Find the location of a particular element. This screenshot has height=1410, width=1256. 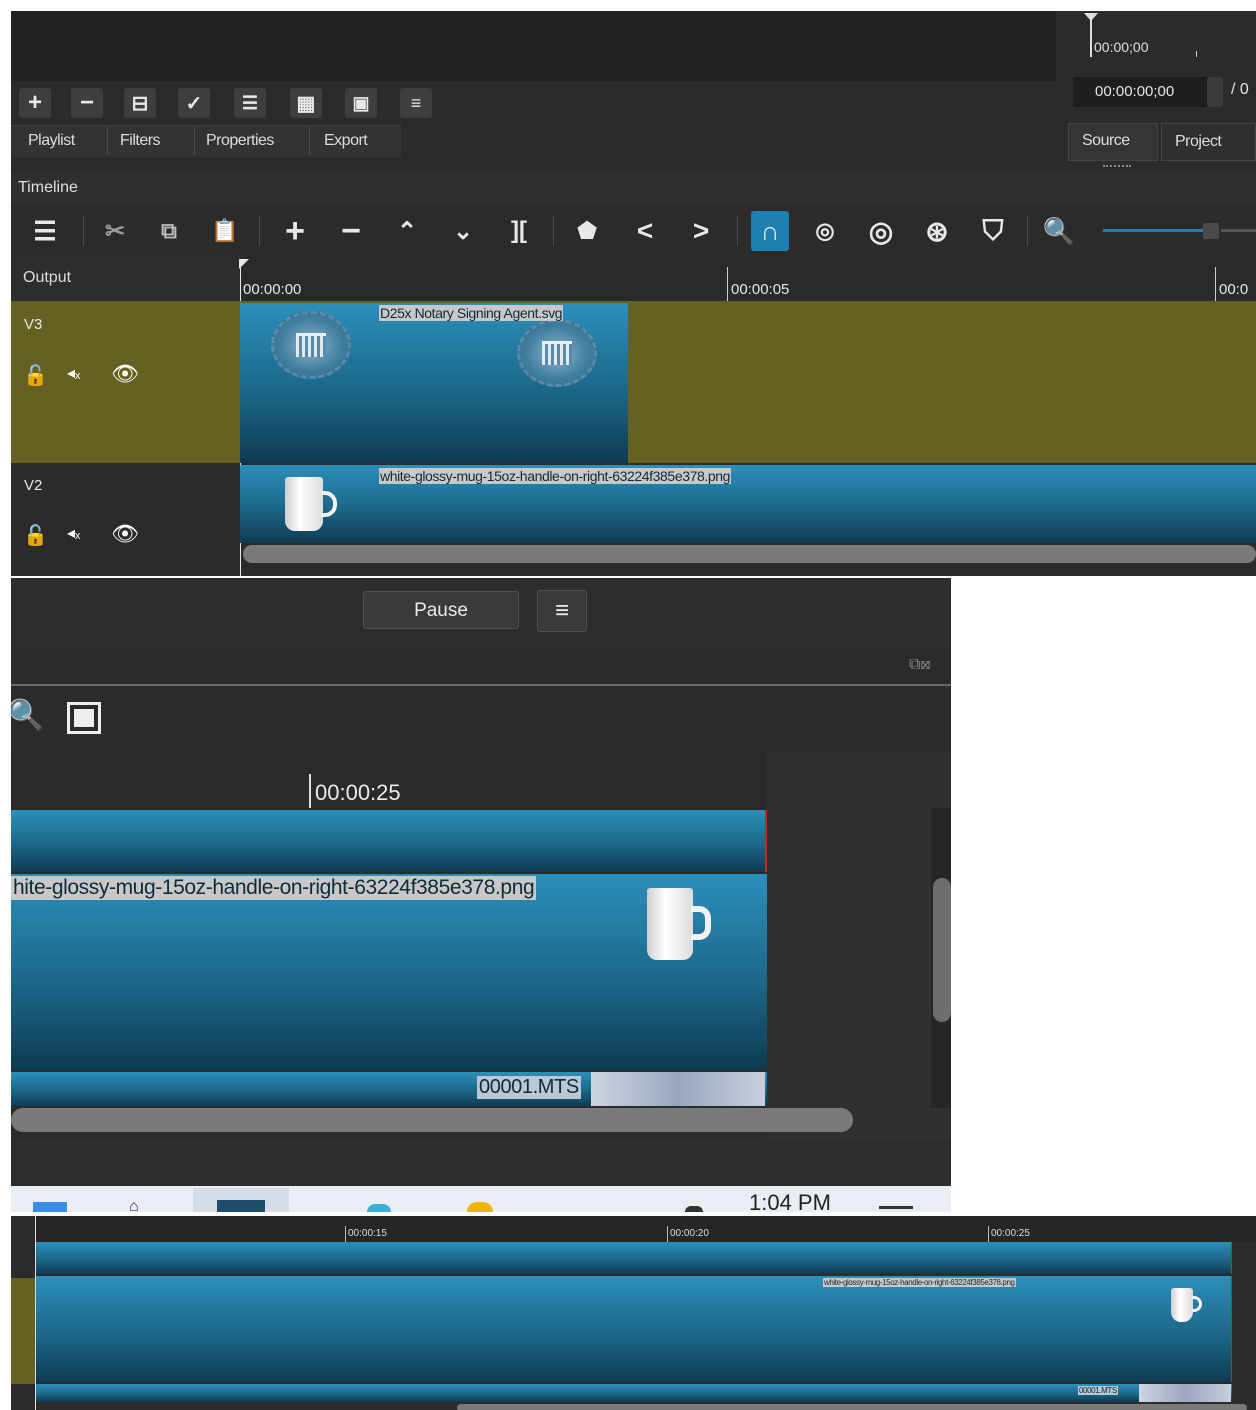

tab-project: Project is located at coordinates (1198, 142).